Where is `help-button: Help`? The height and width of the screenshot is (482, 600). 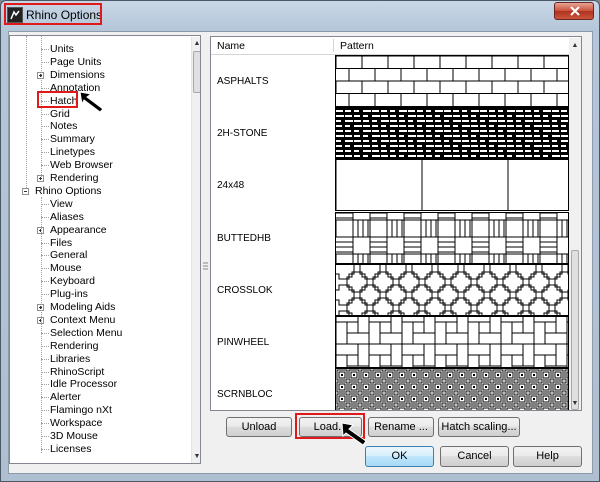
help-button: Help is located at coordinates (547, 456).